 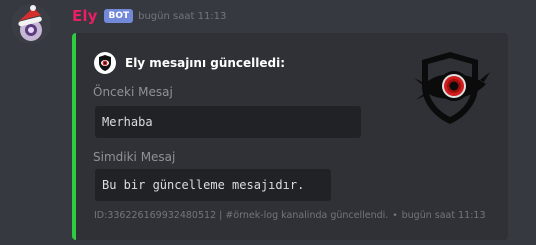 I want to click on message-header: Ely BOT bugün saat 11:13, so click(x=149, y=16).